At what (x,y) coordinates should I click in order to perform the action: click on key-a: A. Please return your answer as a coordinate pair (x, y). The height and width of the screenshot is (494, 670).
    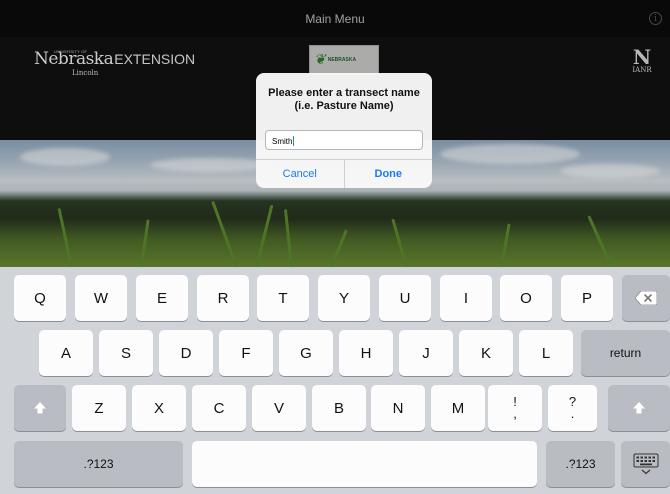
    Looking at the image, I should click on (66, 353).